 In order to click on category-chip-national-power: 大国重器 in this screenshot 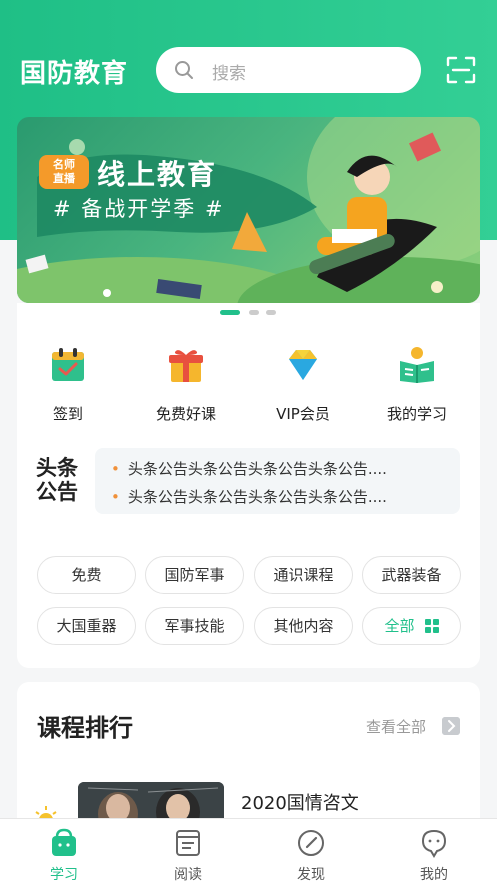, I will do `click(86, 626)`.